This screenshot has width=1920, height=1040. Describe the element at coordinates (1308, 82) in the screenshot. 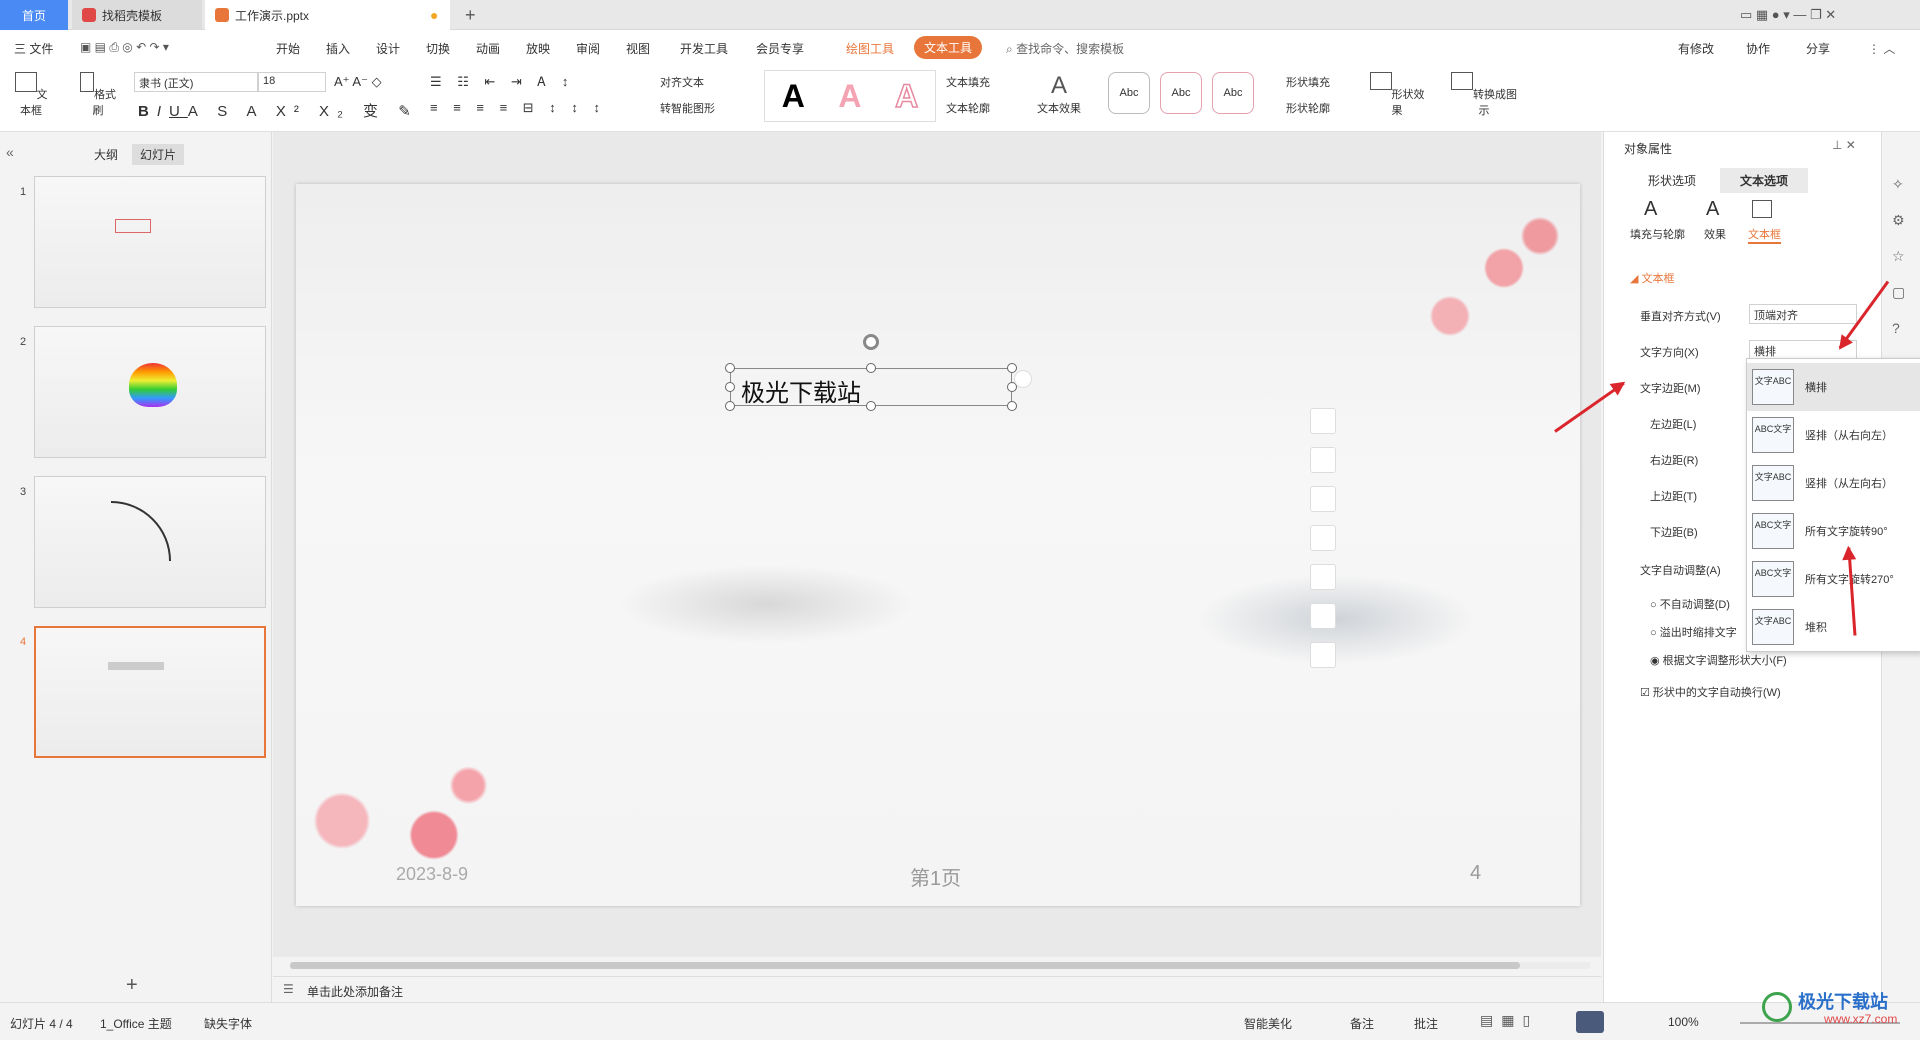

I see `shape-fill-button: 形状填充` at that location.